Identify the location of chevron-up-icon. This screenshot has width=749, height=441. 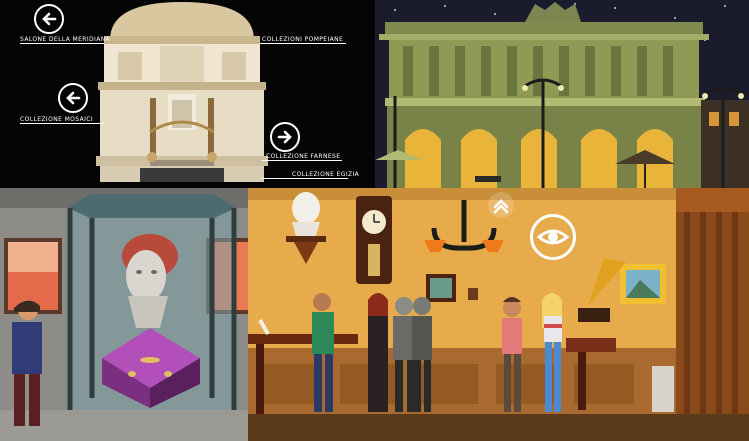
(501, 206).